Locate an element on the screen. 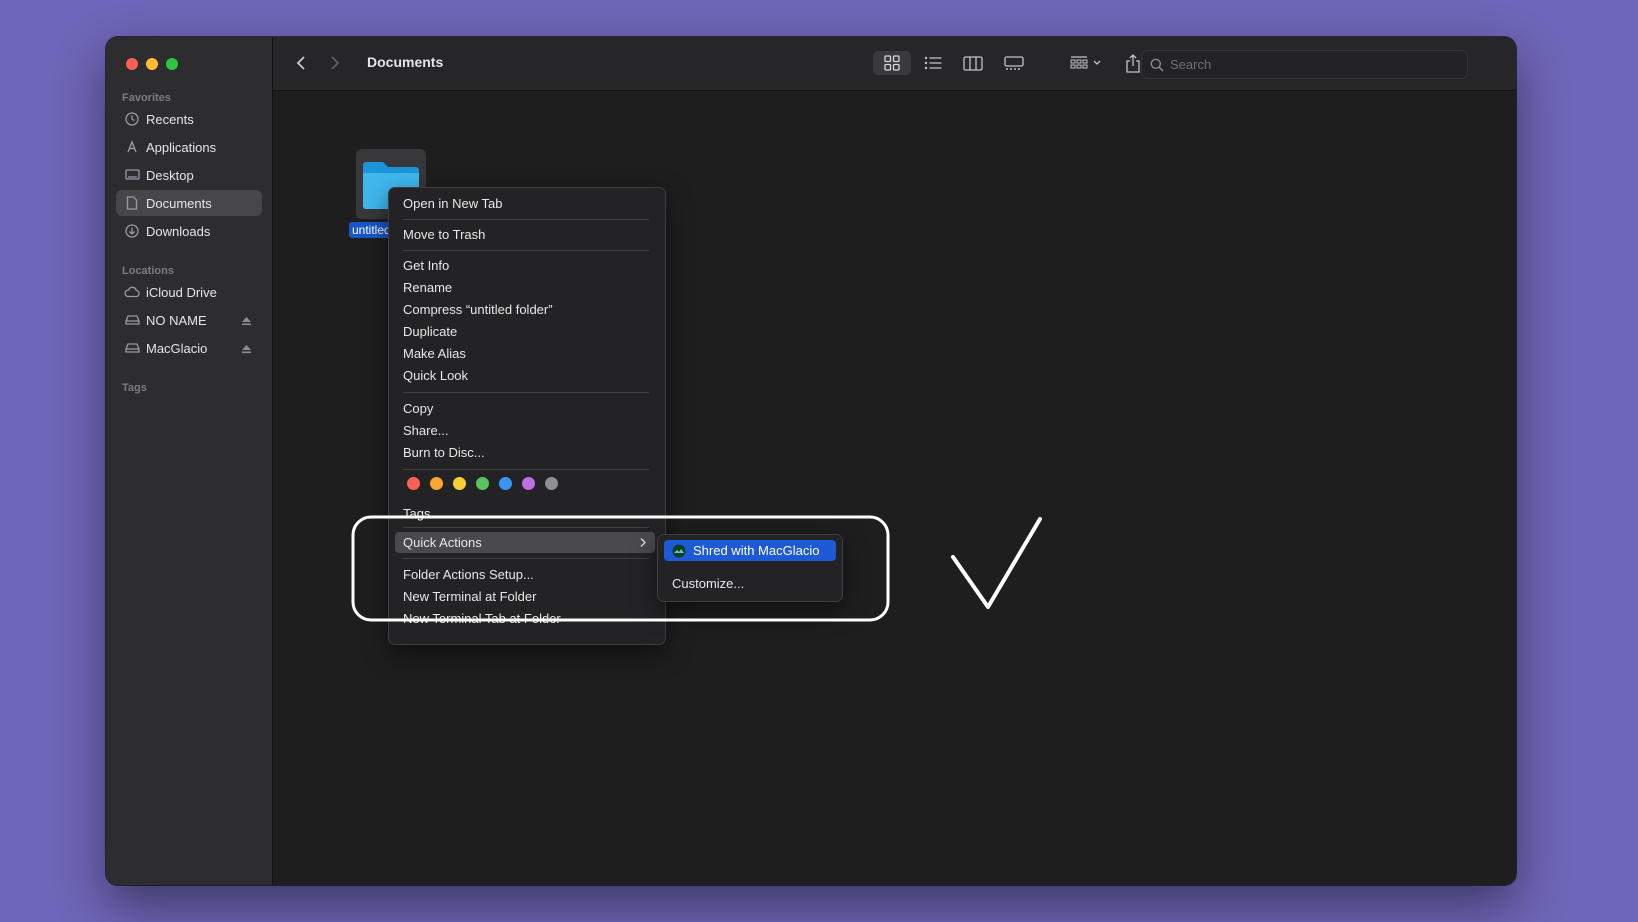 Image resolution: width=1638 pixels, height=922 pixels. zoom-button is located at coordinates (172, 64).